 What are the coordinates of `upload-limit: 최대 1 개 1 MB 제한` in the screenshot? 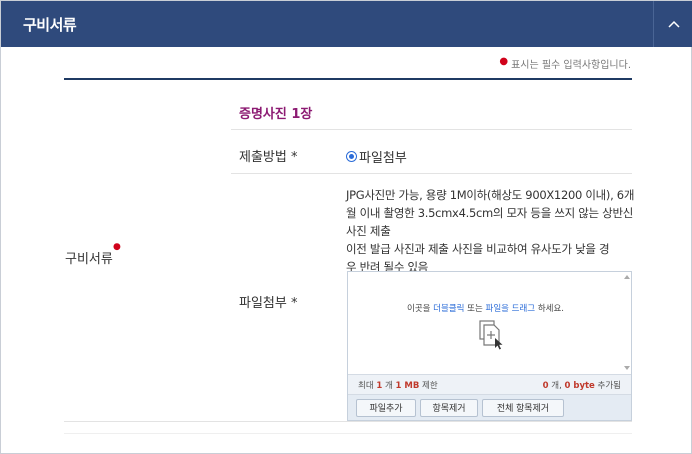 It's located at (398, 385).